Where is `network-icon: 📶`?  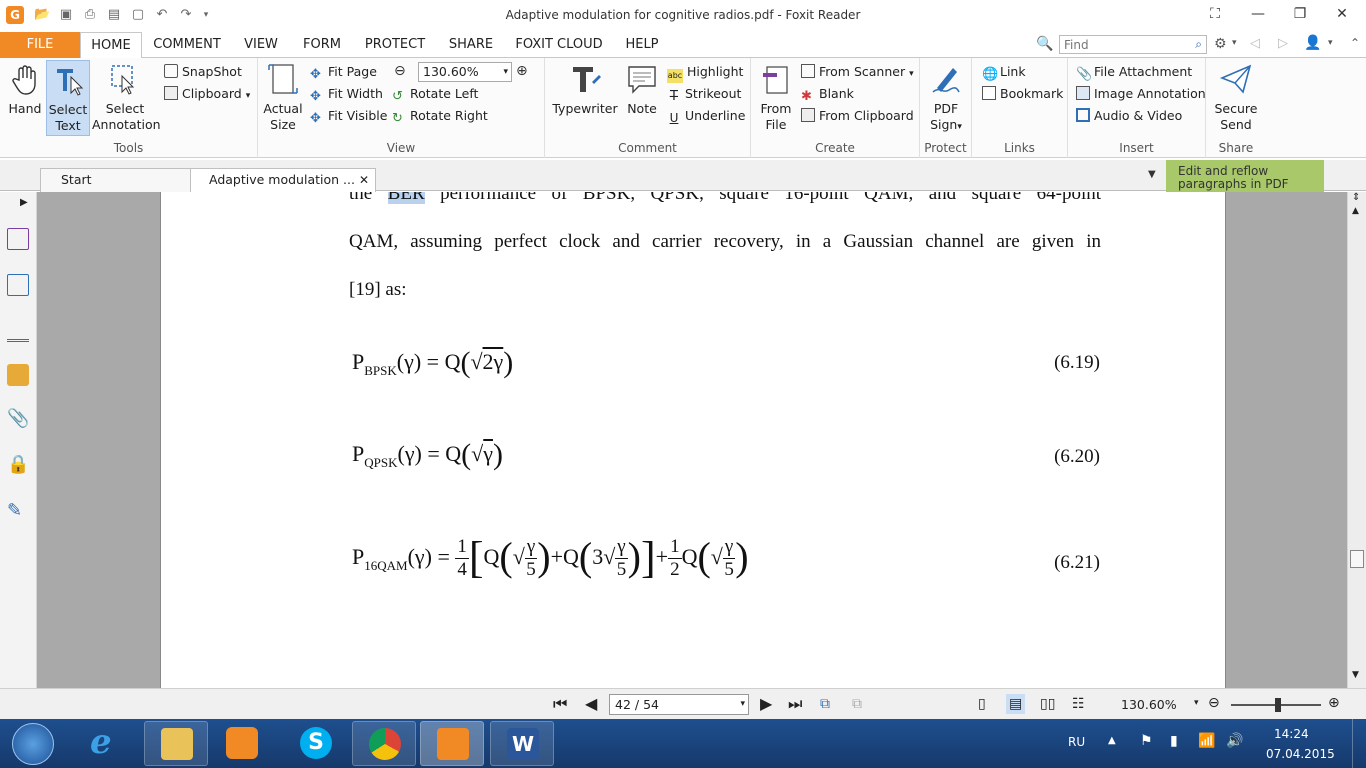 network-icon: 📶 is located at coordinates (1206, 741).